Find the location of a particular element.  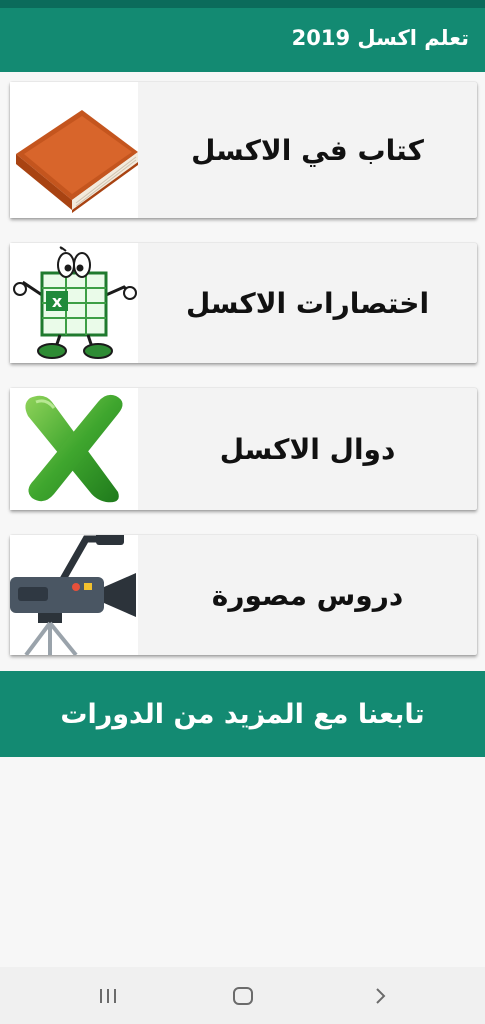

menu-card-video-lessons: دروس مصورة is located at coordinates (243, 595).